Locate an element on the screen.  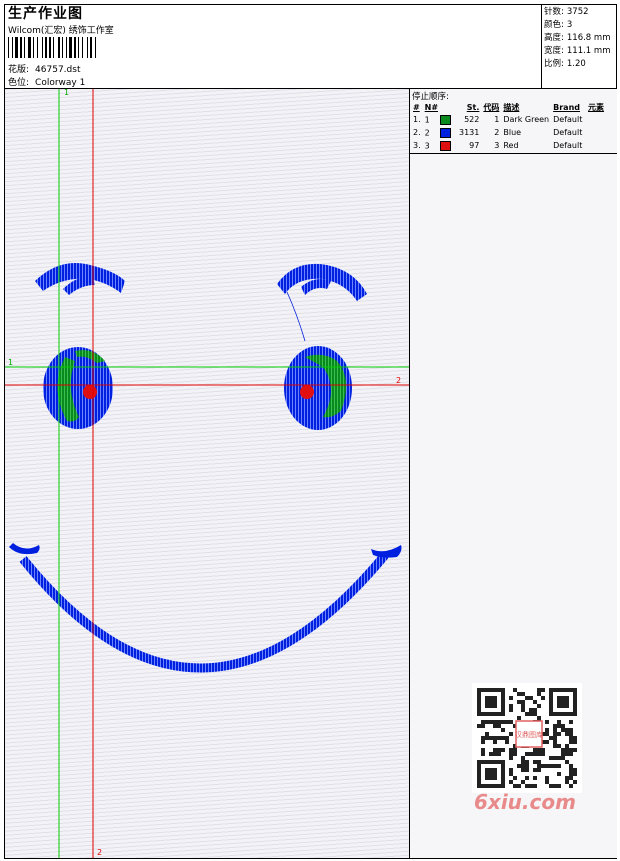
color-row: 2. 2 3131 2 Blue Default is located at coordinates (508, 132).